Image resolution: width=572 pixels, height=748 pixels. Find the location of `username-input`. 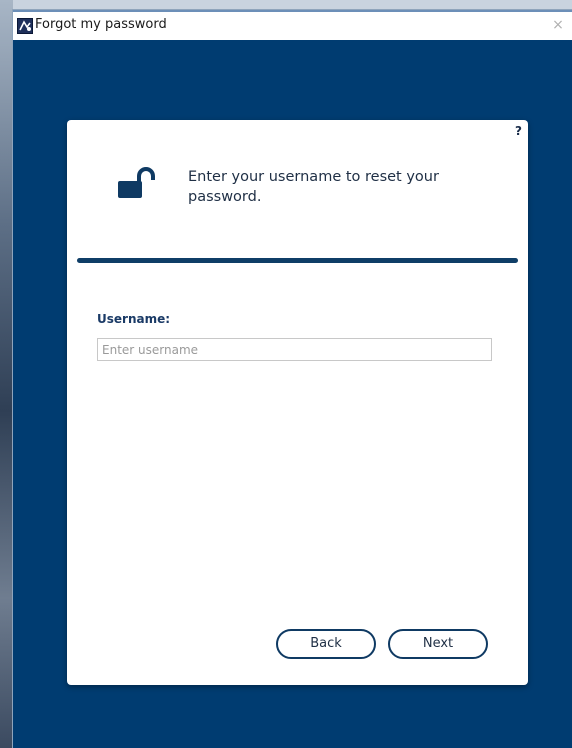

username-input is located at coordinates (294, 349).